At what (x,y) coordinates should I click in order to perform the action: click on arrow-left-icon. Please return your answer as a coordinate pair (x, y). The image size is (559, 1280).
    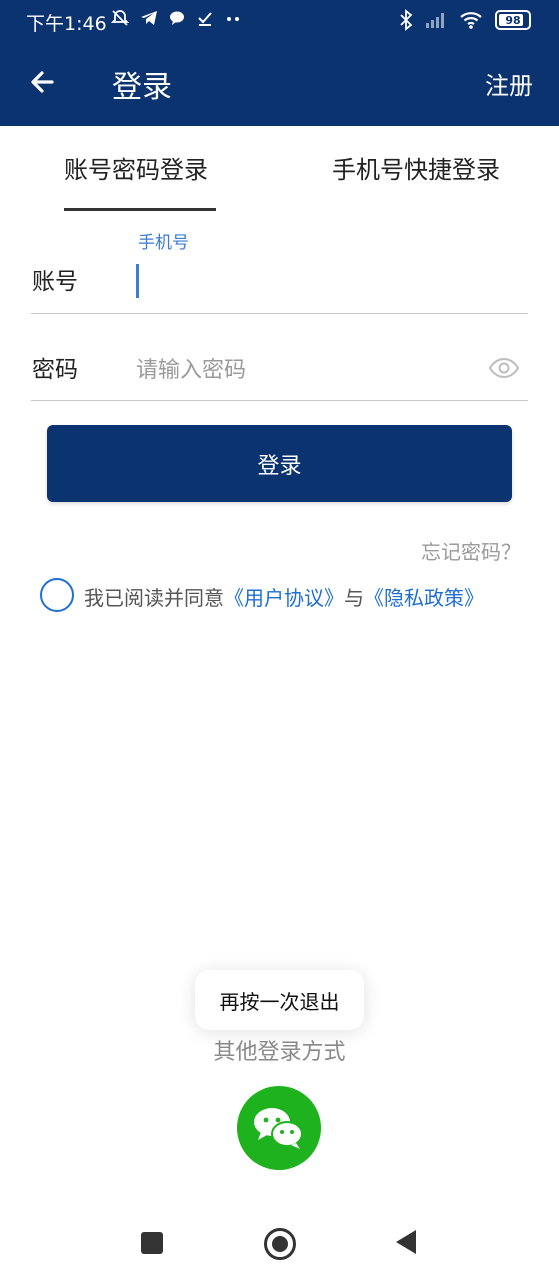
    Looking at the image, I should click on (42, 82).